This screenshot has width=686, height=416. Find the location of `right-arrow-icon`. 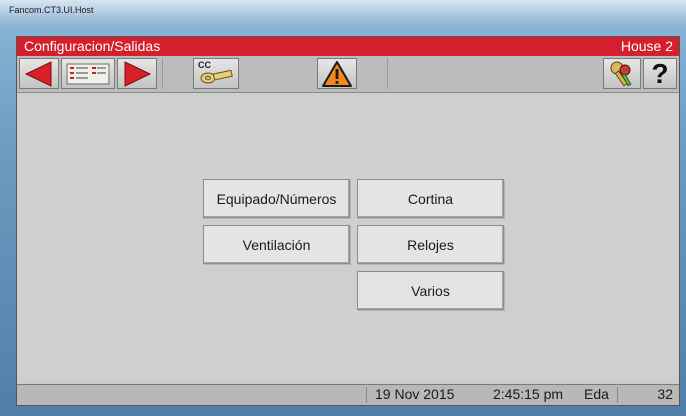

right-arrow-icon is located at coordinates (138, 73).